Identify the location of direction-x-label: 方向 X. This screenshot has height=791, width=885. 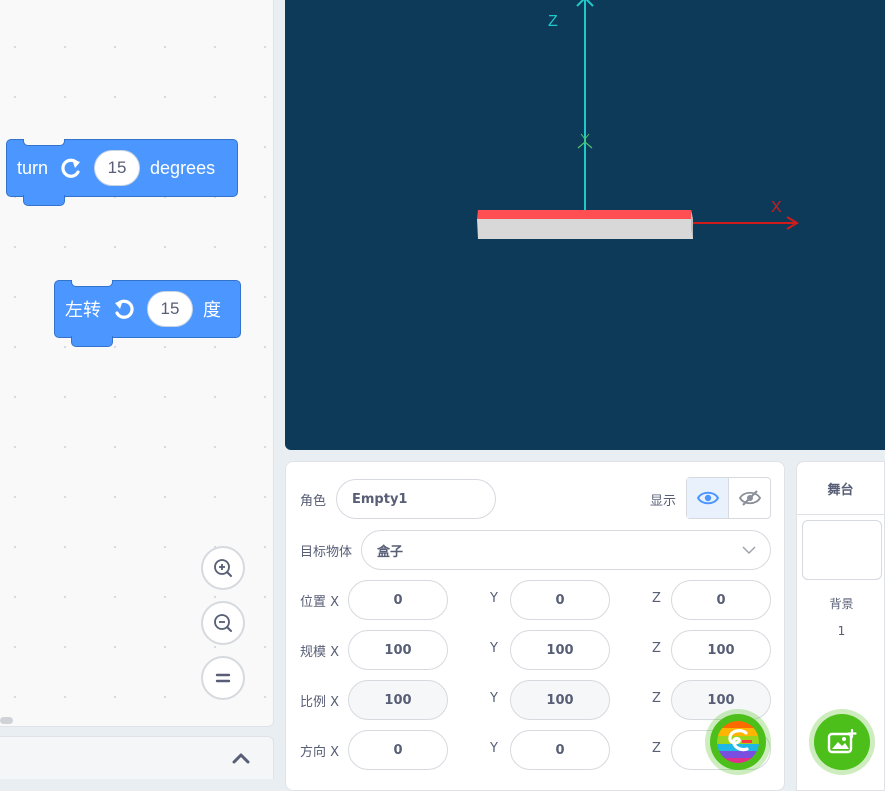
(320, 752).